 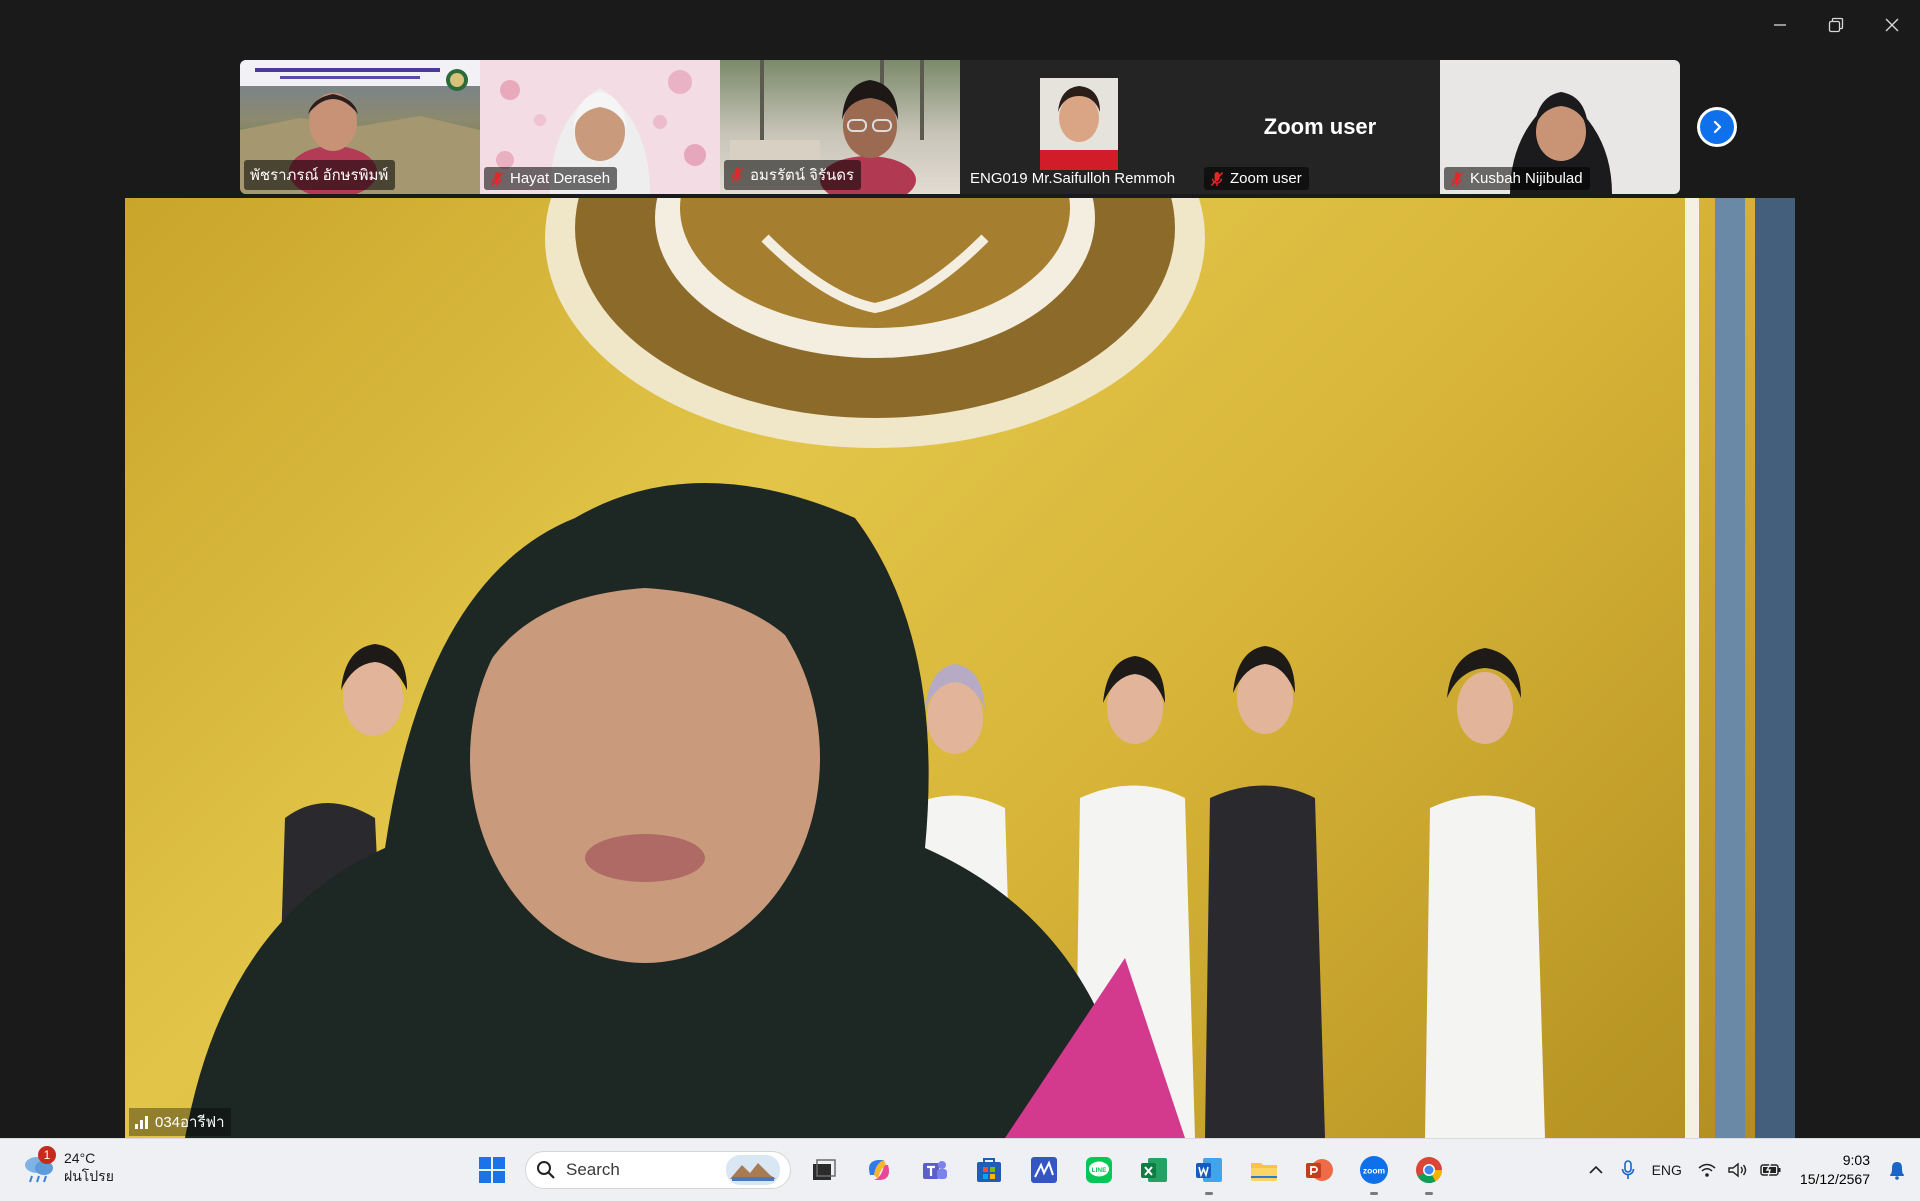 I want to click on copilot-icon, so click(x=879, y=1170).